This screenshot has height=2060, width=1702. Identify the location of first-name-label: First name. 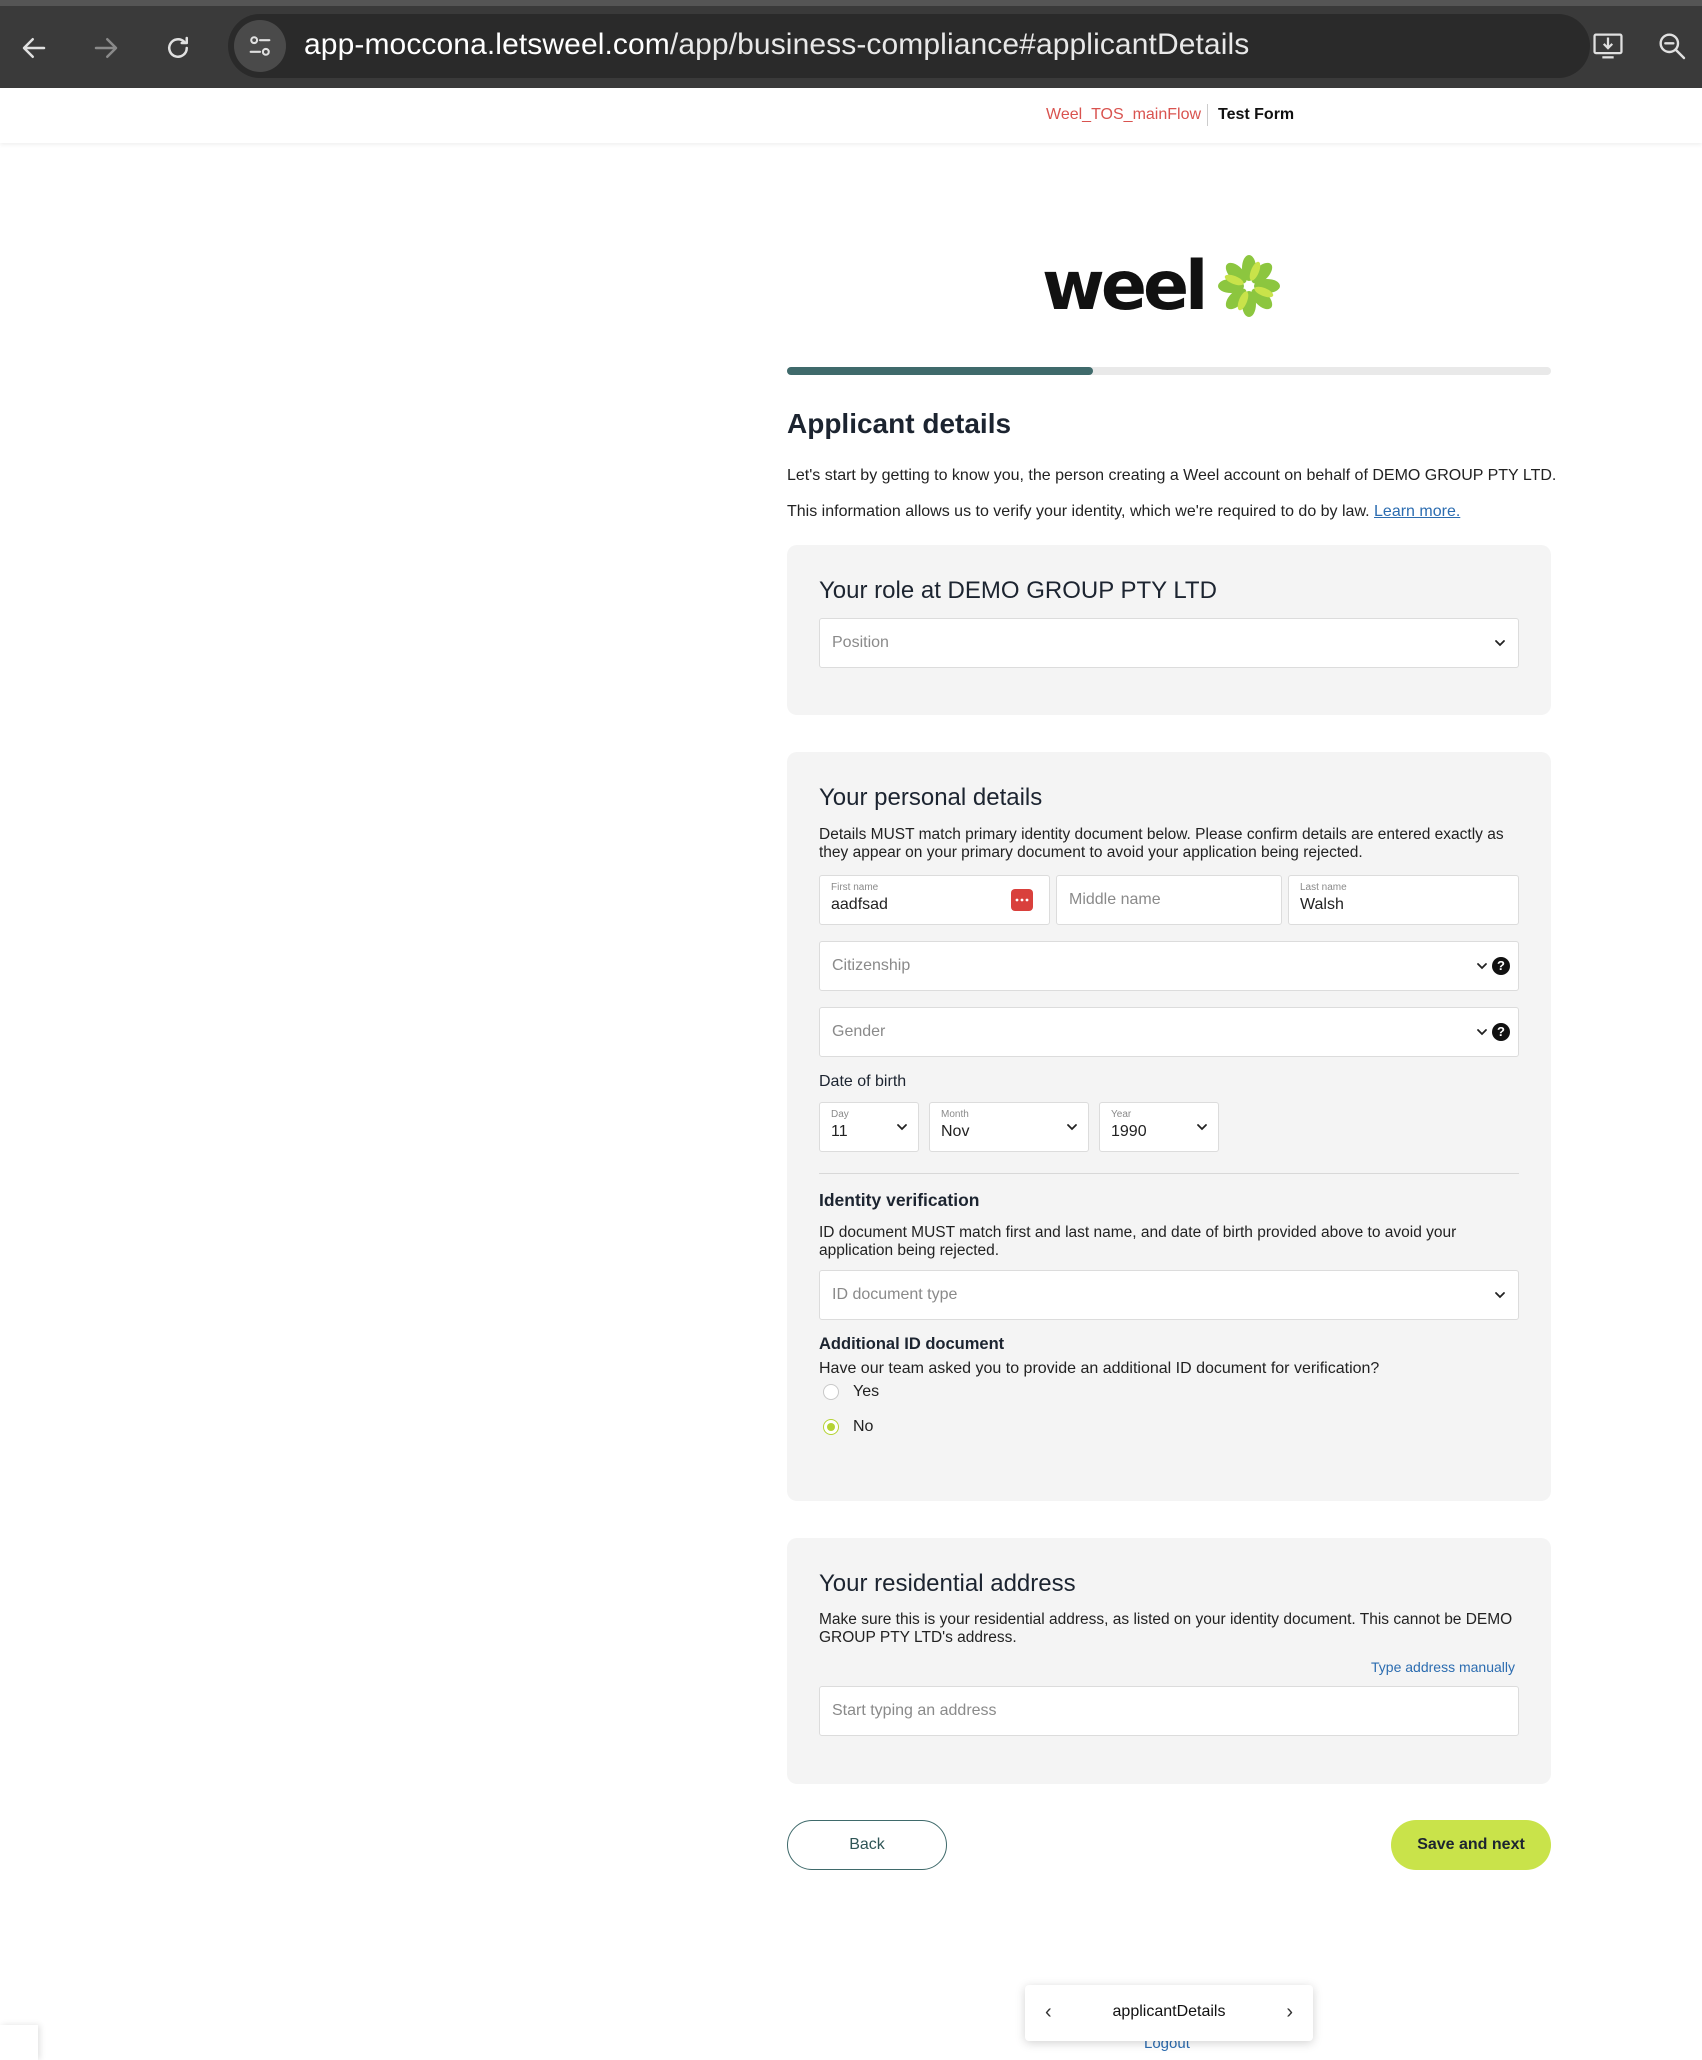
(855, 887).